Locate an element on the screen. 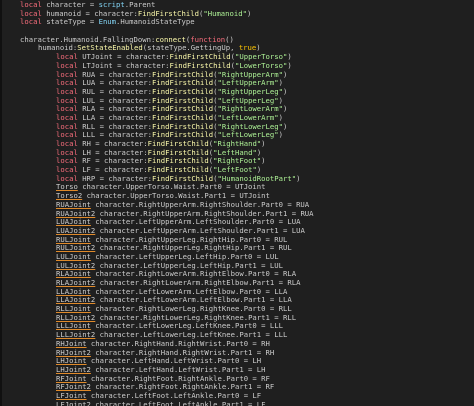 The height and width of the screenshot is (406, 474). code-token: LH = character: is located at coordinates (112, 152).